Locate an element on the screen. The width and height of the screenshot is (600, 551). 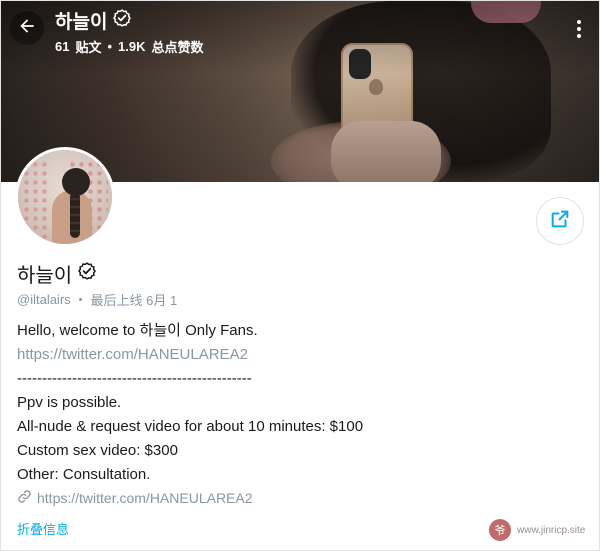
more-options-button is located at coordinates (579, 29).